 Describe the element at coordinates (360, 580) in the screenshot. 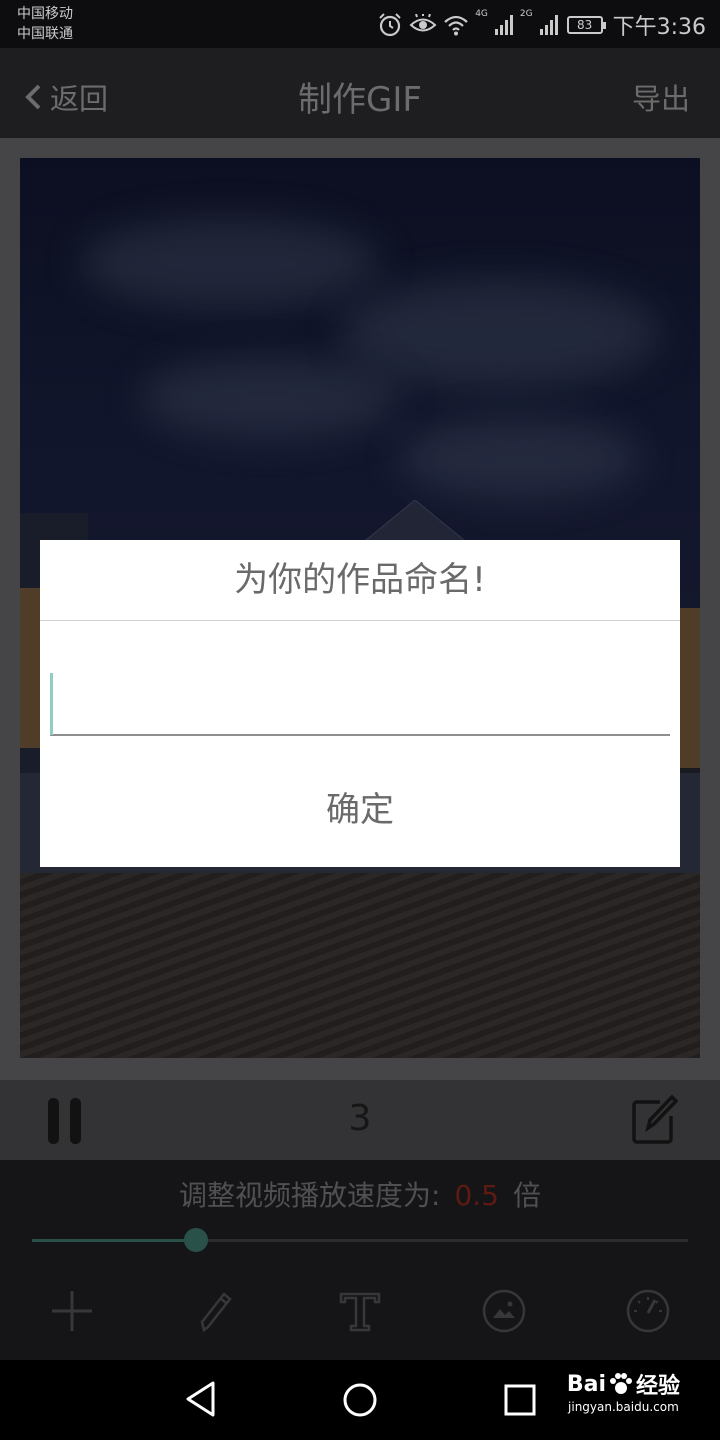

I see `dialog-title: 为你的作品命名!` at that location.